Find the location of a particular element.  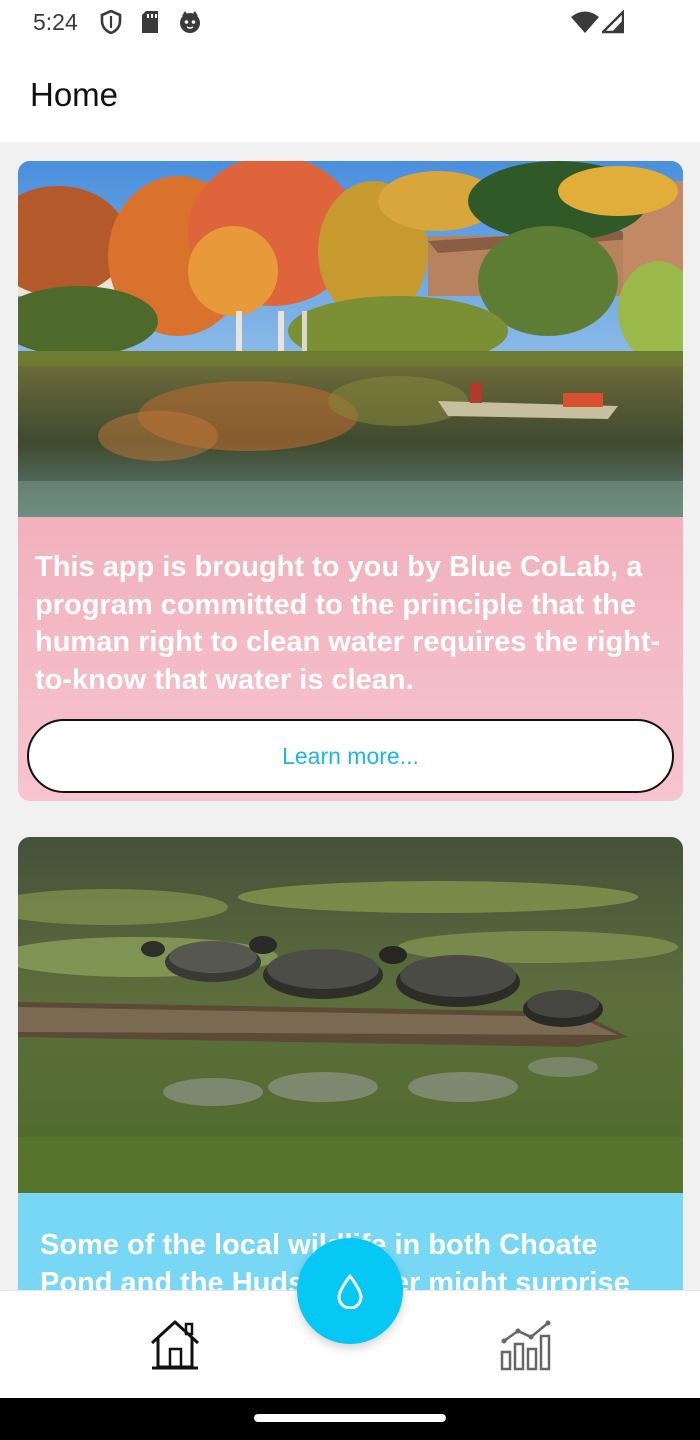

cat-icon is located at coordinates (190, 22).